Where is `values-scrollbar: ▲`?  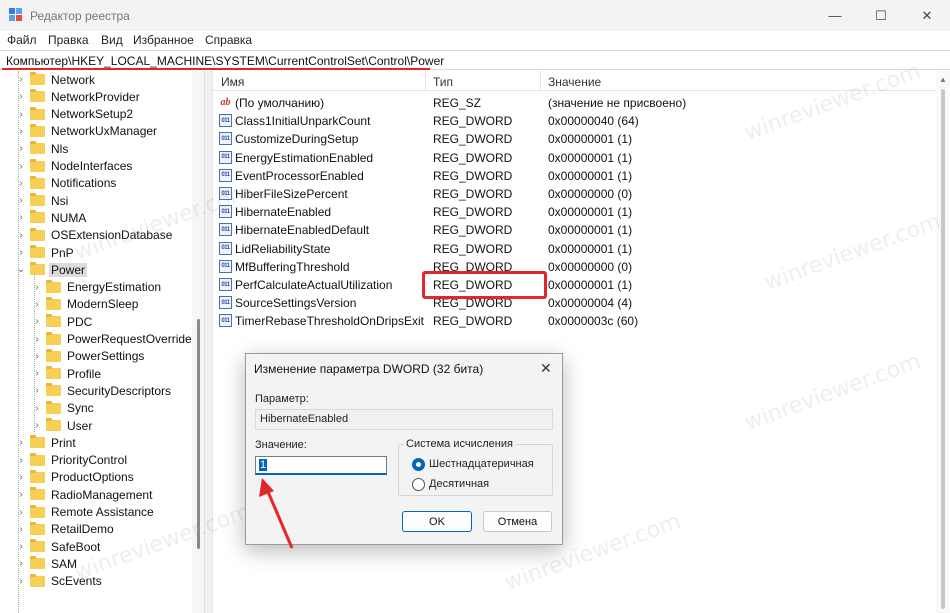
values-scrollbar: ▲ is located at coordinates (943, 342).